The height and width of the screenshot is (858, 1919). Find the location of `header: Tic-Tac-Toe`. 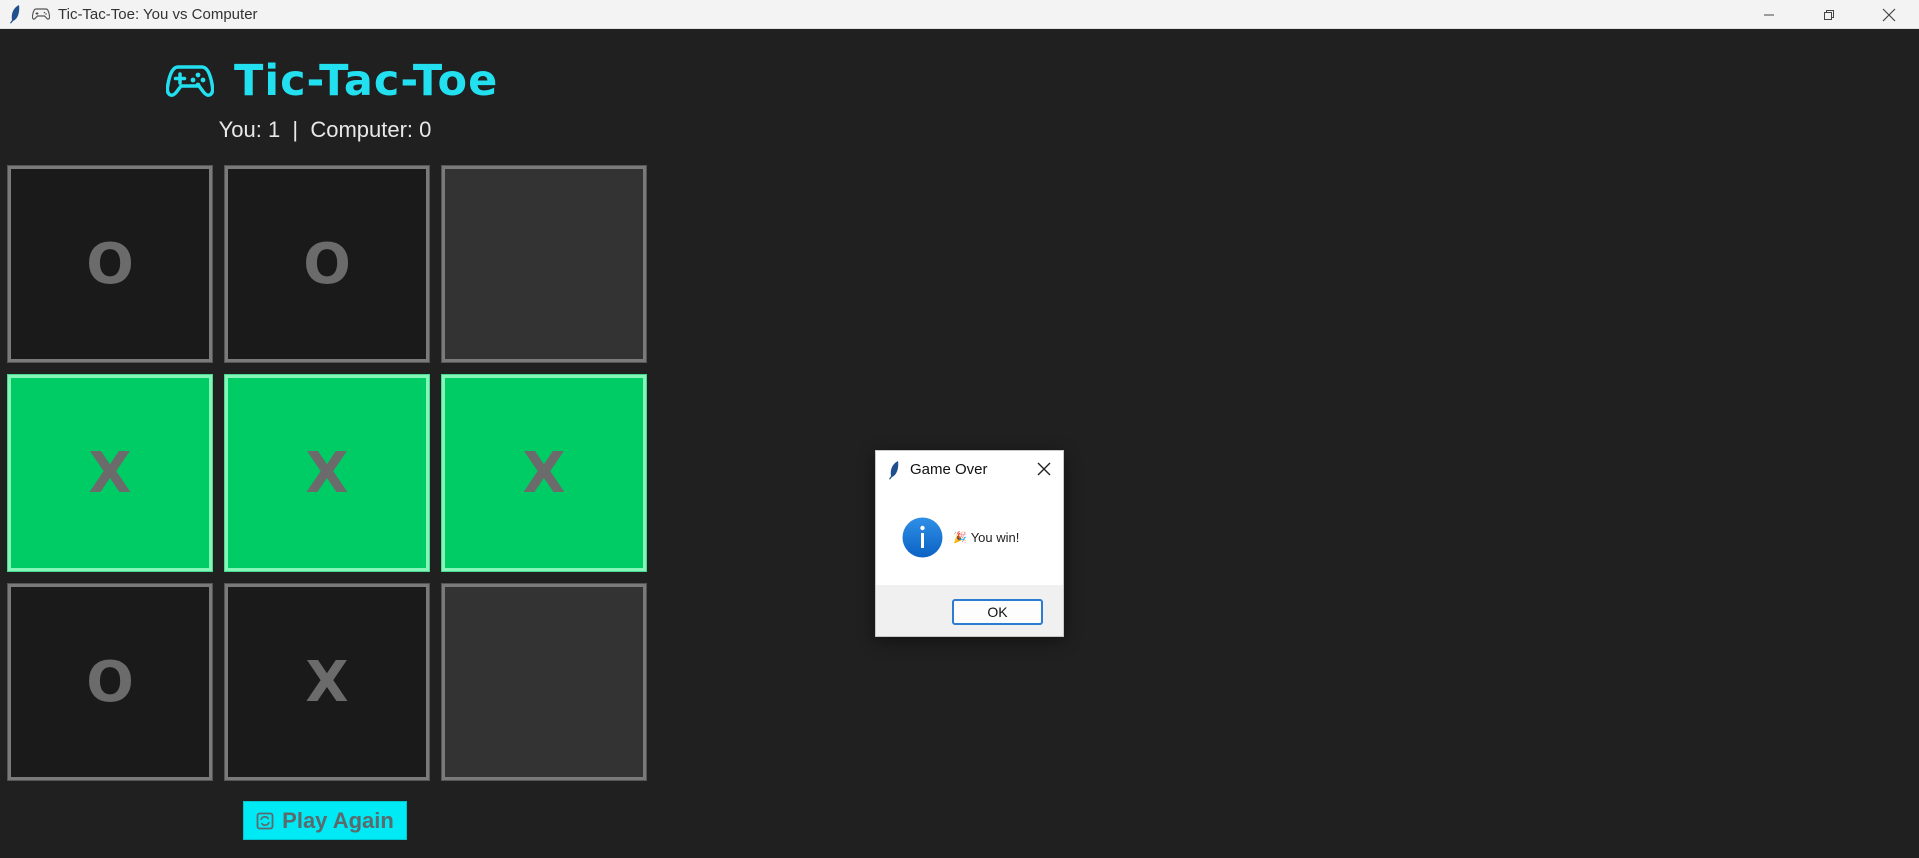

header: Tic-Tac-Toe is located at coordinates (332, 81).